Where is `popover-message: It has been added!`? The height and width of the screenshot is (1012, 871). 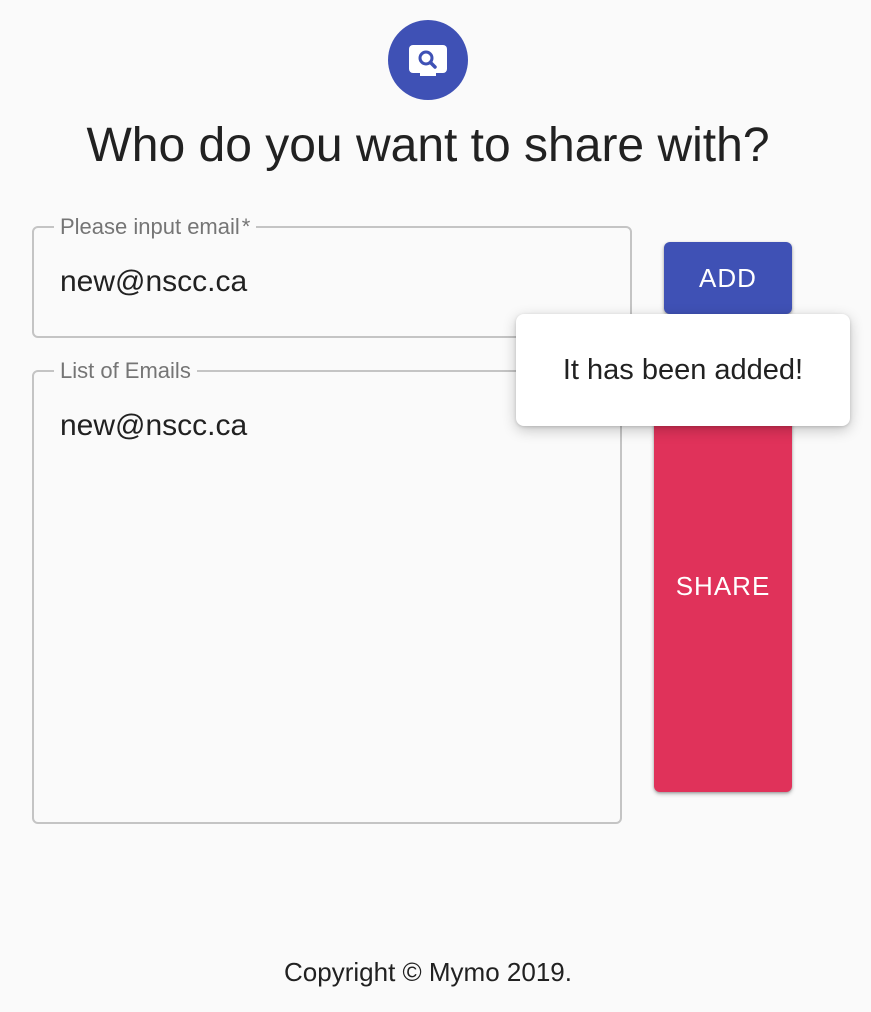
popover-message: It has been added! is located at coordinates (683, 369).